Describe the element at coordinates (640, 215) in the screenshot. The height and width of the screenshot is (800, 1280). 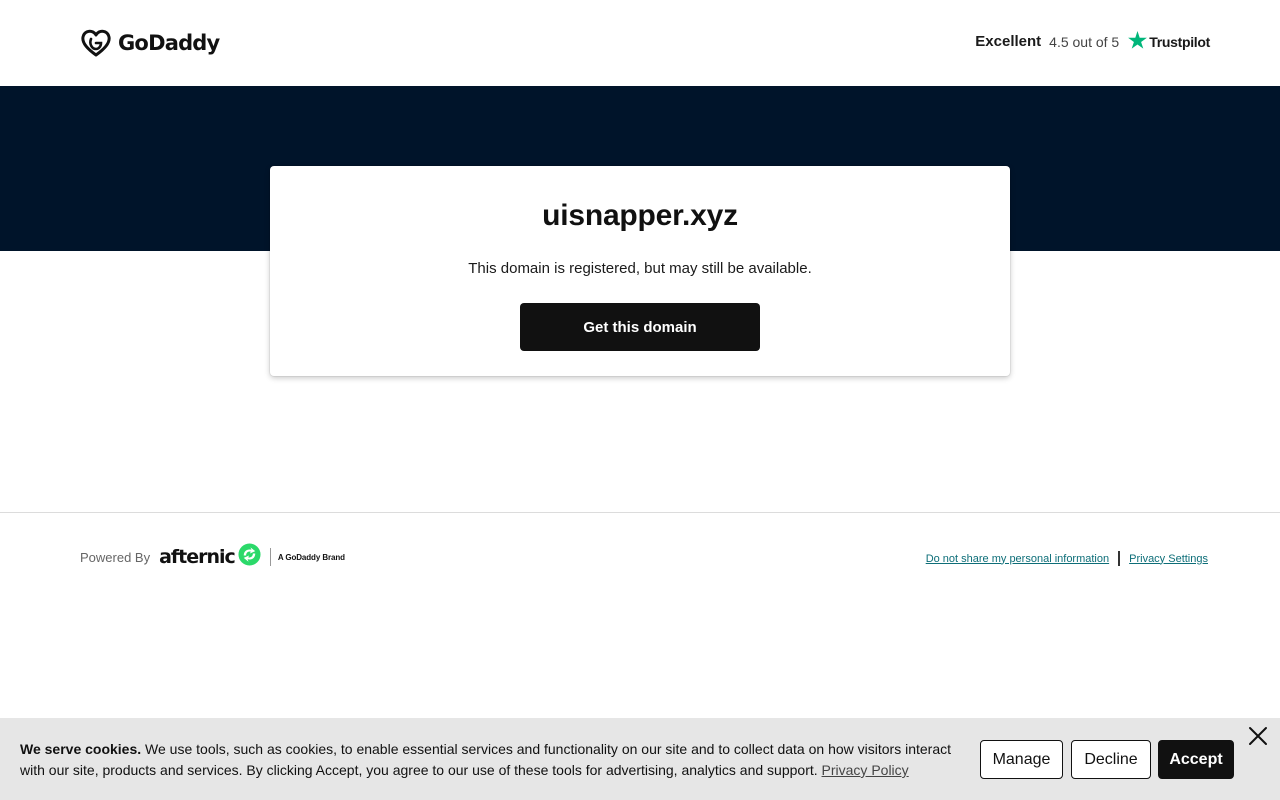
I see `domain-name: uisnapper.xyz` at that location.